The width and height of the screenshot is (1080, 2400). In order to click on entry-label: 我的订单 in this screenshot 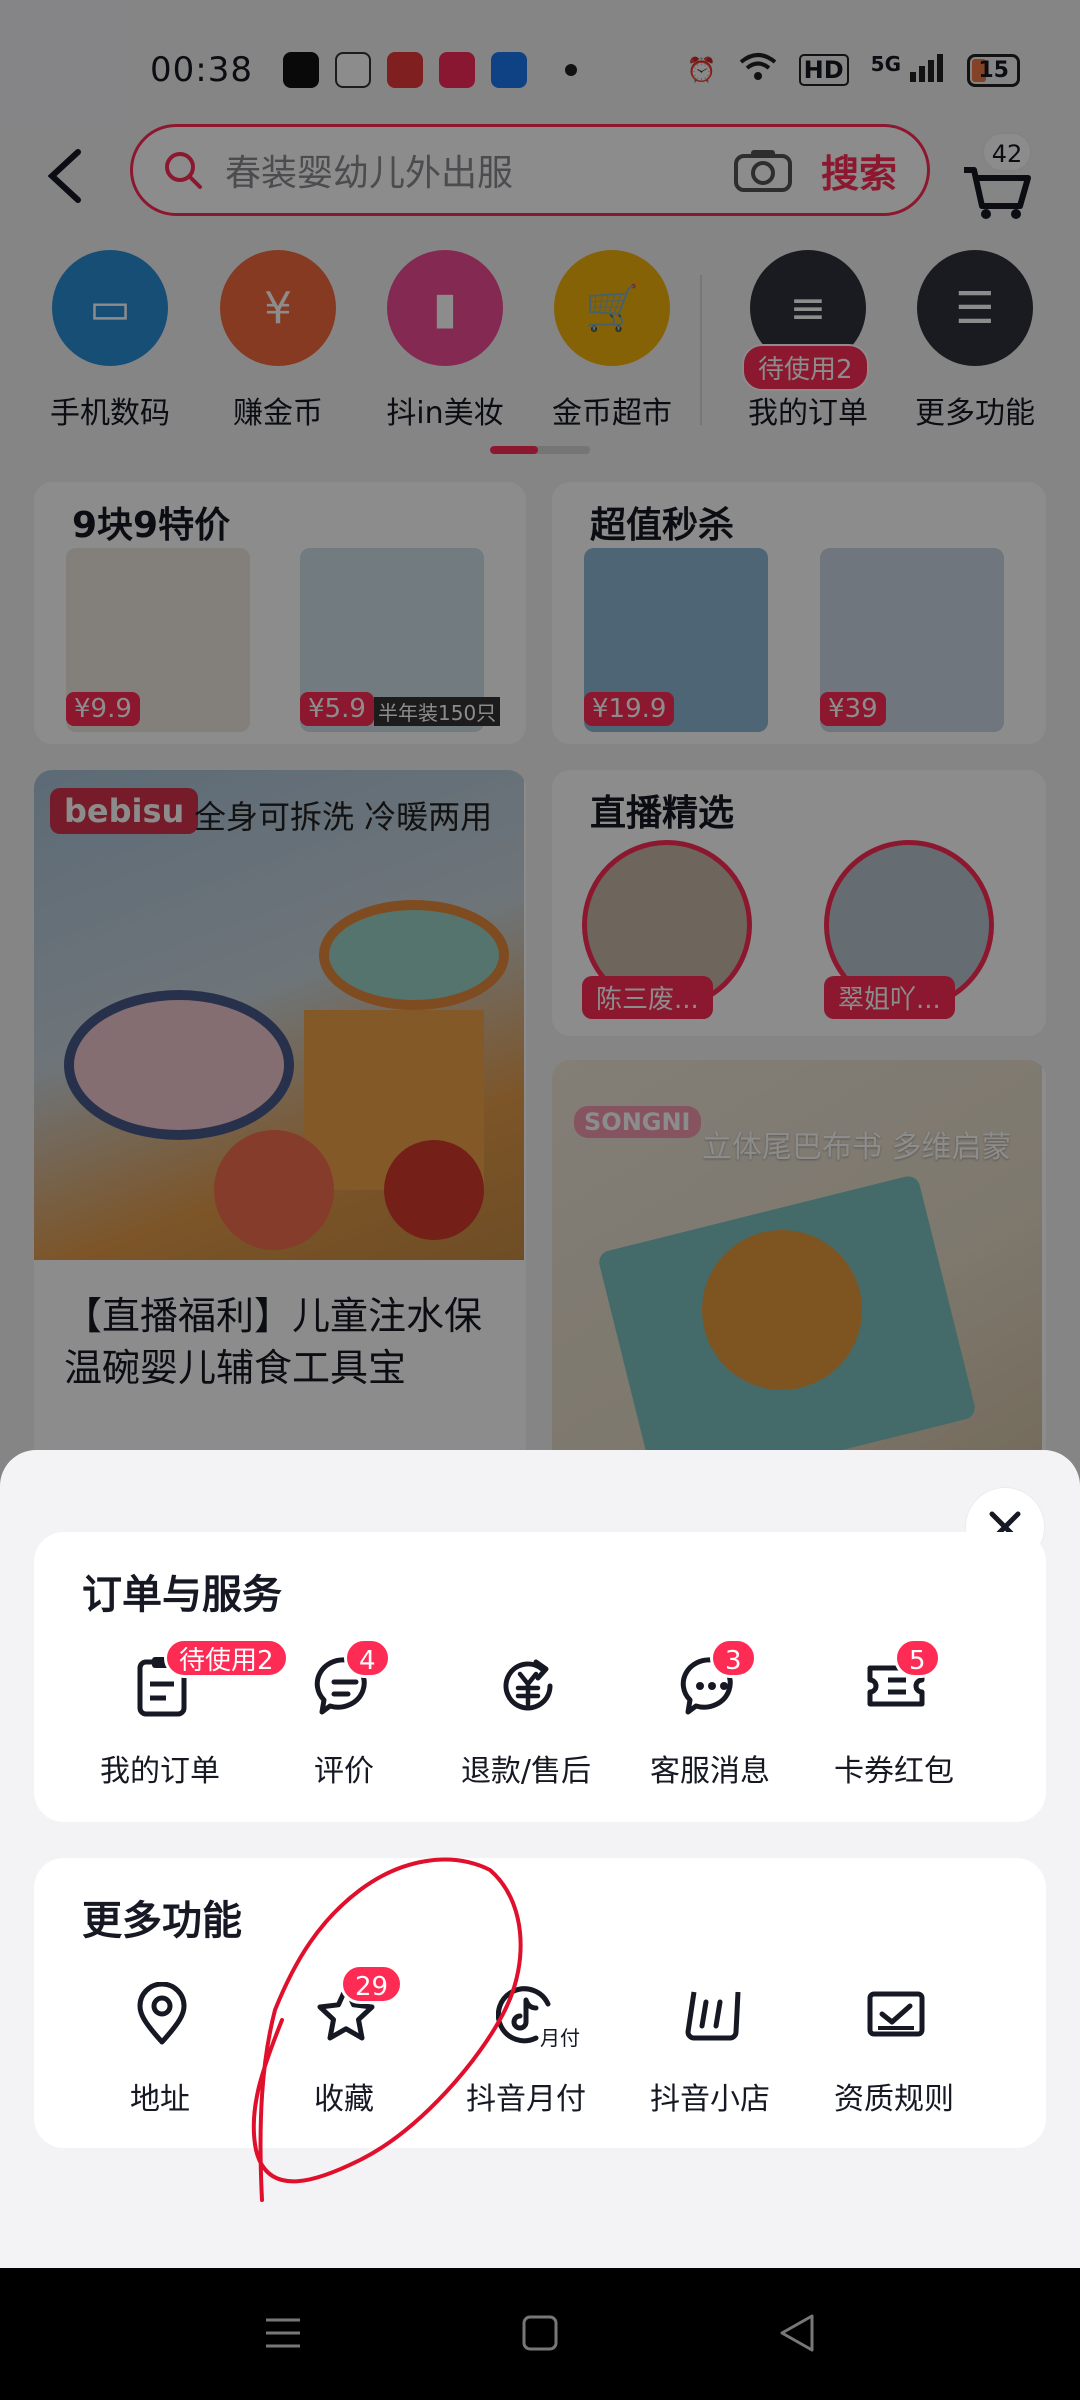, I will do `click(160, 1771)`.